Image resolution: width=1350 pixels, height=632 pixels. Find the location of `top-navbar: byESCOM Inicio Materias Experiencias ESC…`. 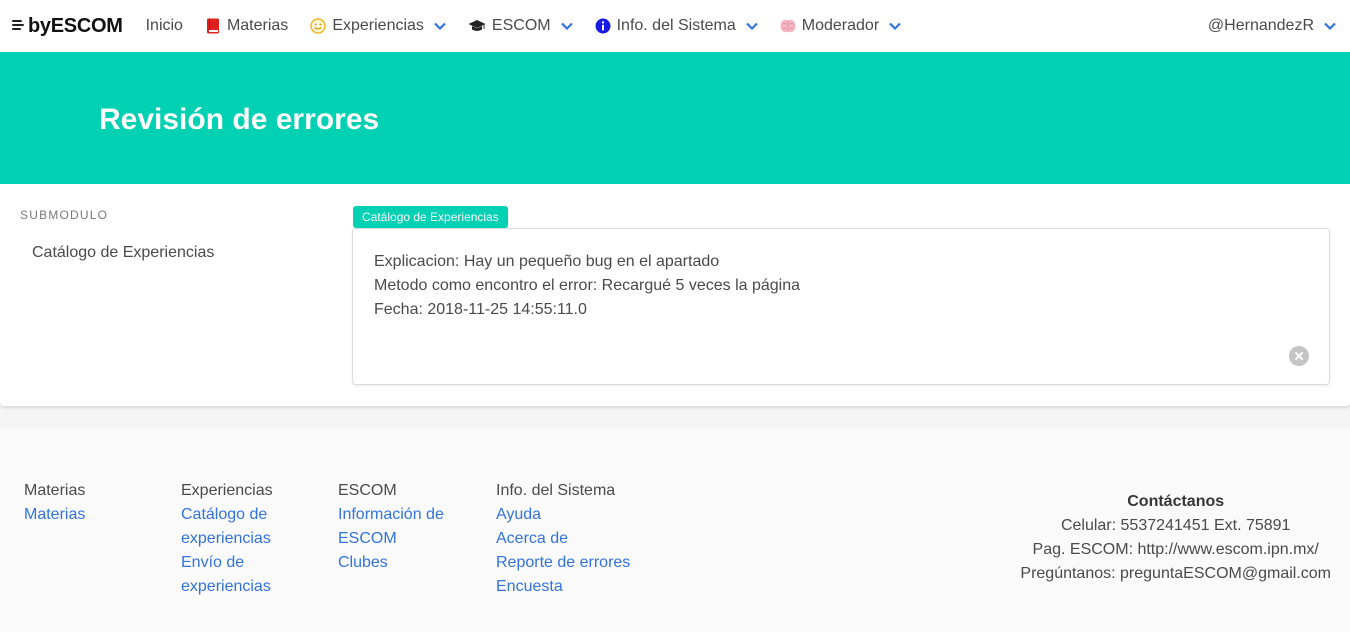

top-navbar: byESCOM Inicio Materias Experiencias ESC… is located at coordinates (675, 26).